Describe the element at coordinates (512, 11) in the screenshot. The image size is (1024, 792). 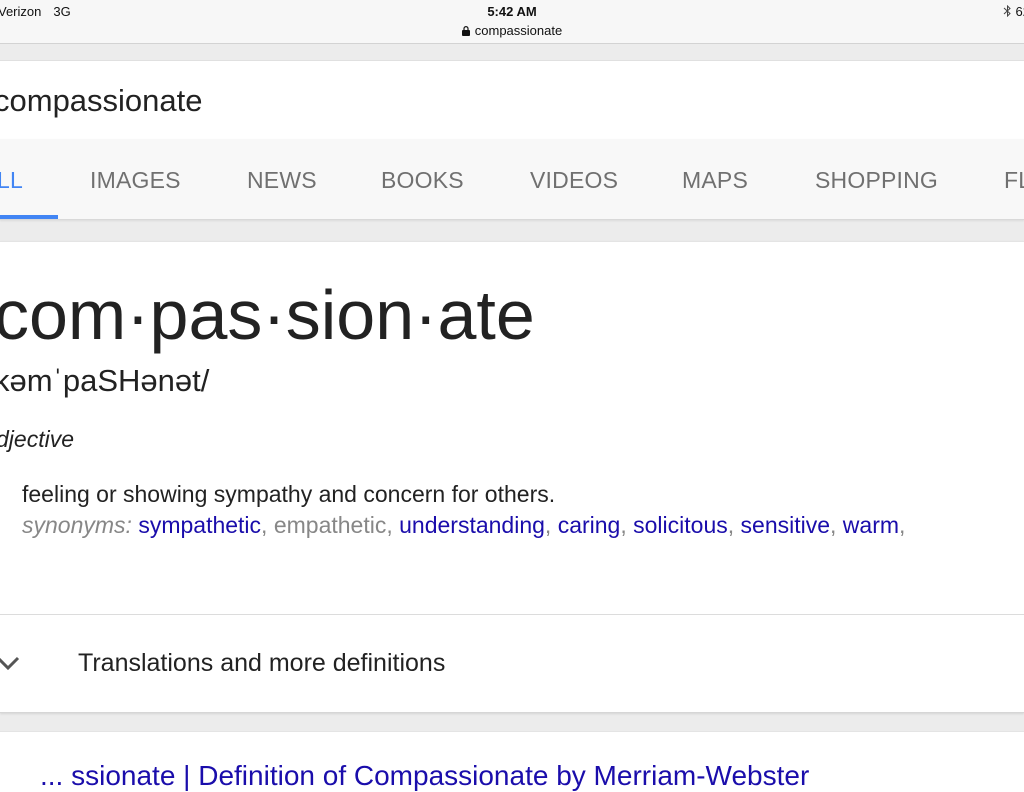
I see `clock: 5:42 AM` at that location.